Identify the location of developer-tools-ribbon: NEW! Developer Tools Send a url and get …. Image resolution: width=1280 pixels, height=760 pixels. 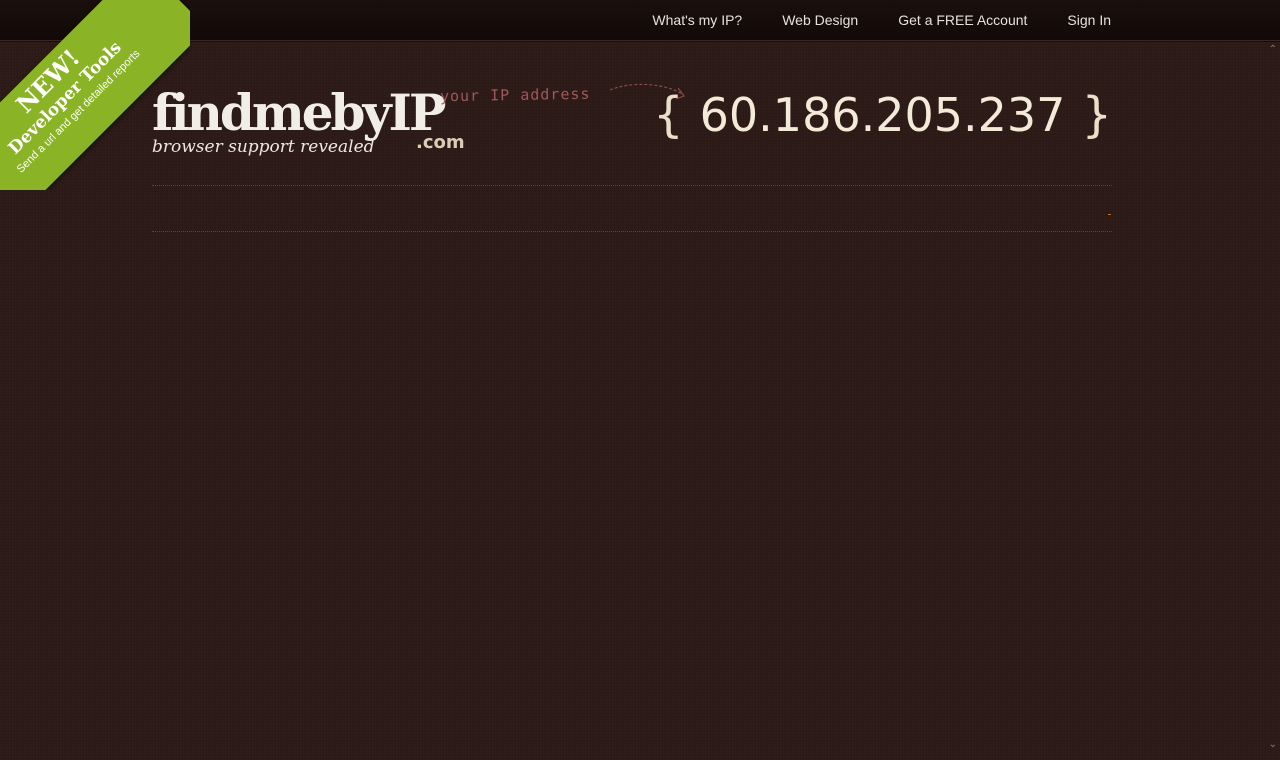
(95, 95).